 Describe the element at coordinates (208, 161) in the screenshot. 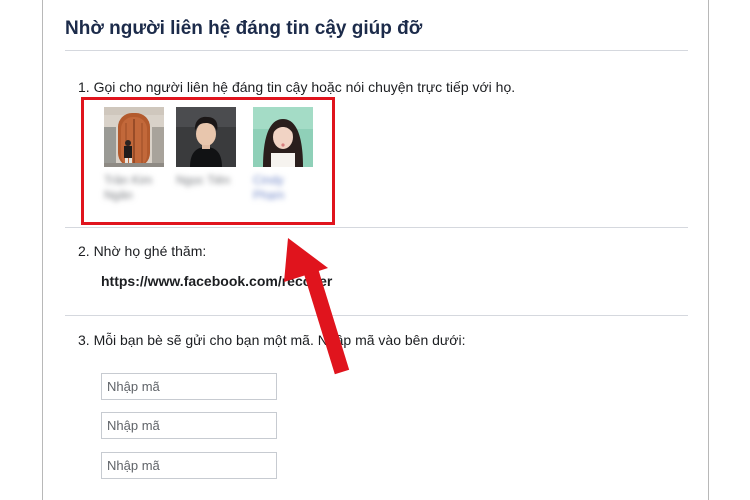

I see `highlight-box` at that location.